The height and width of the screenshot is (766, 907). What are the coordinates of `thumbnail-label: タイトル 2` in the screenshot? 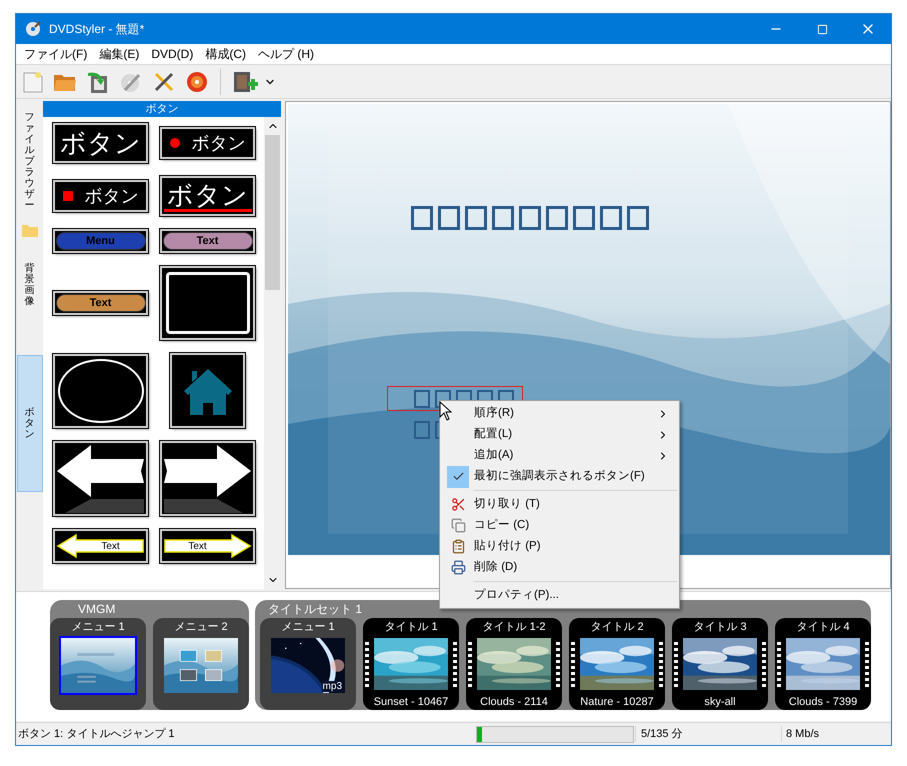 It's located at (617, 627).